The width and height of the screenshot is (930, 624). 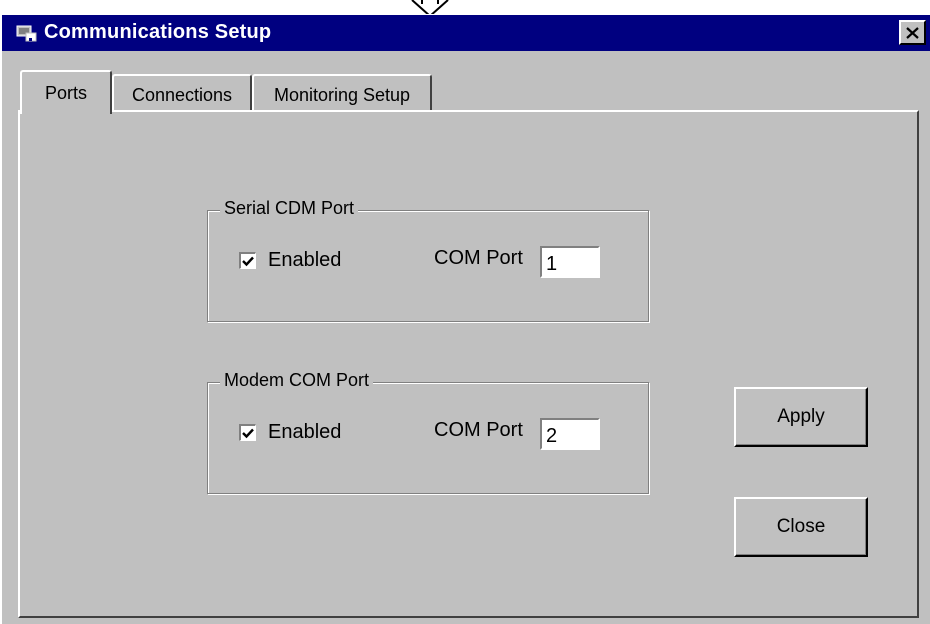 What do you see at coordinates (158, 32) in the screenshot?
I see `window-title: Communications Setup` at bounding box center [158, 32].